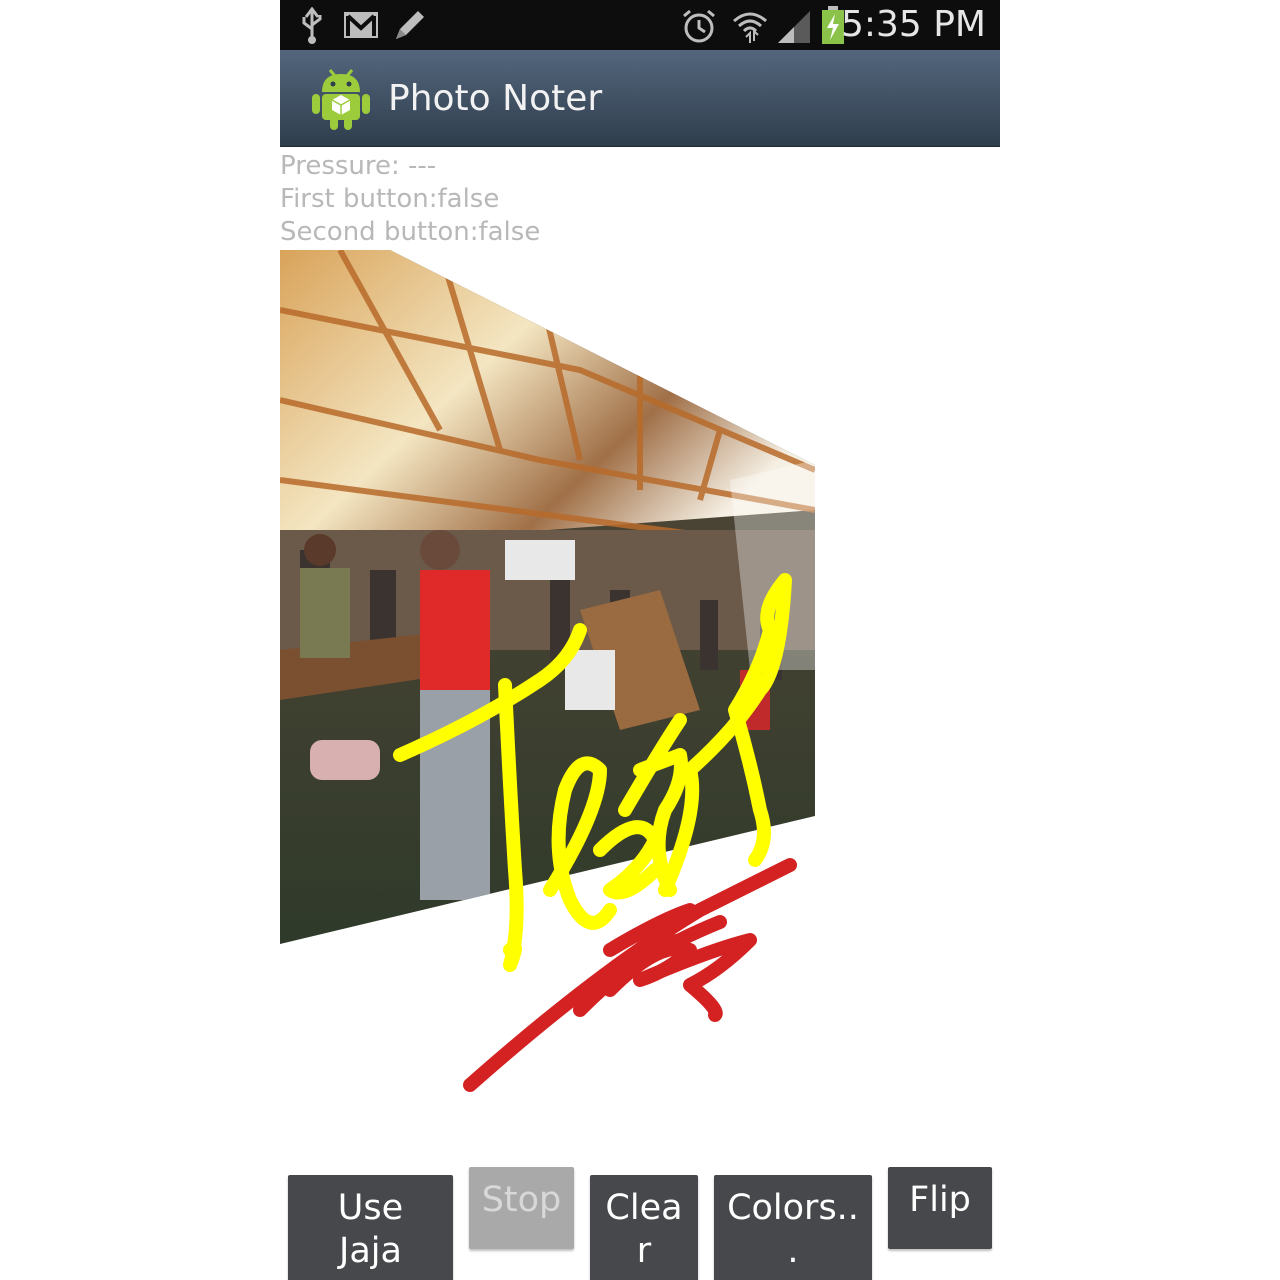 This screenshot has height=1280, width=1280. I want to click on use-jaja-label-line2: Jaja, so click(370, 1251).